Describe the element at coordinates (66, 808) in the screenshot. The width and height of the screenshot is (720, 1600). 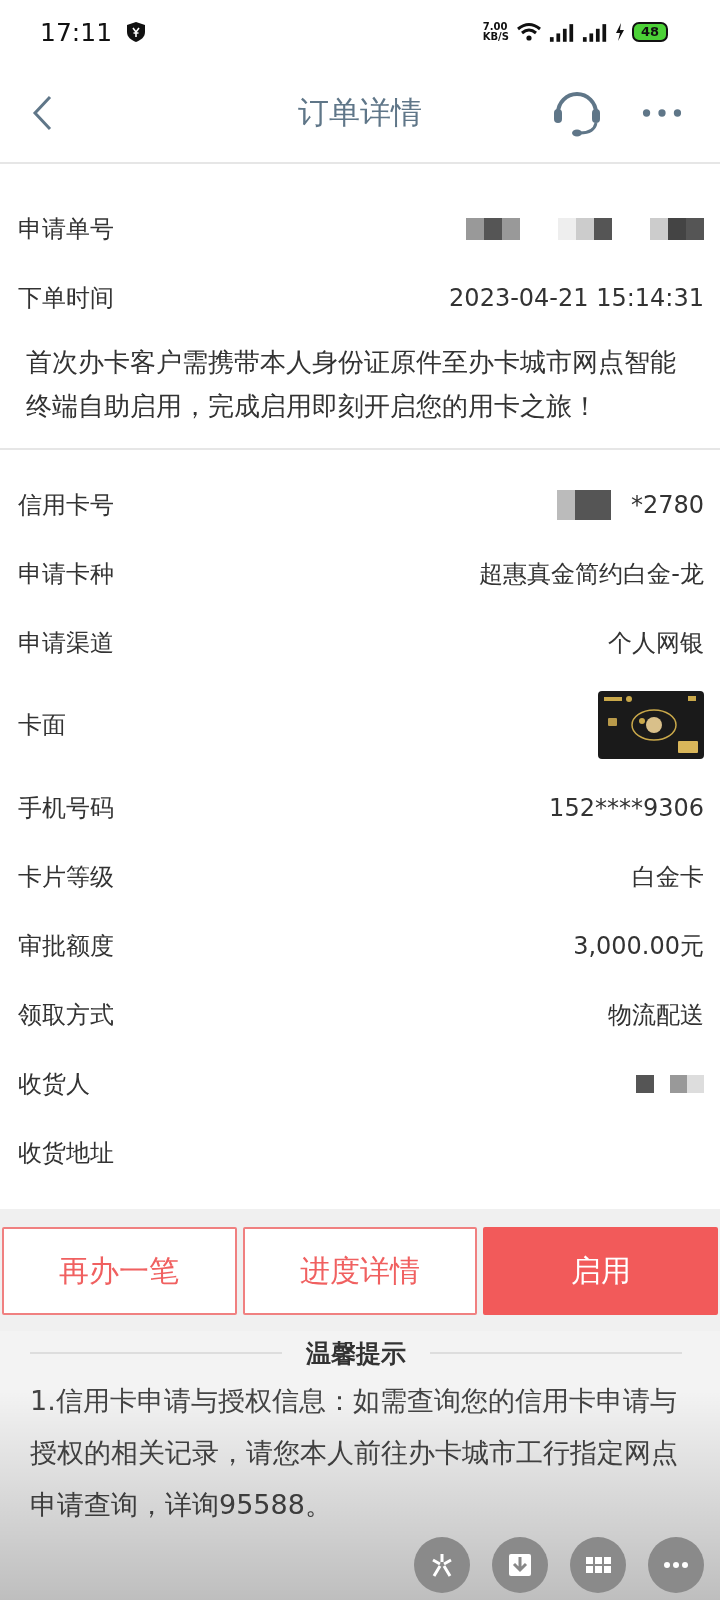
I see `field-label: 手机号码` at that location.